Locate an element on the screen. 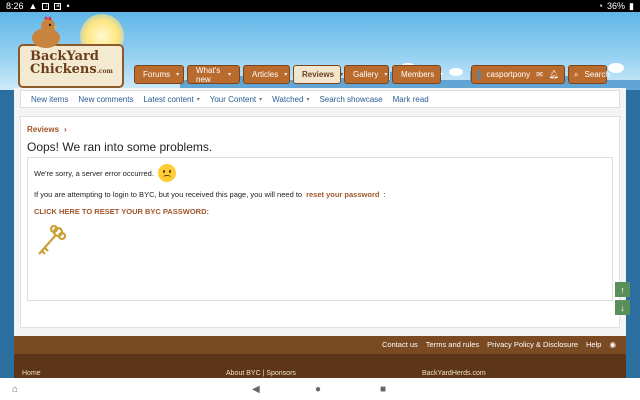  footer-home: Home is located at coordinates (31, 373).